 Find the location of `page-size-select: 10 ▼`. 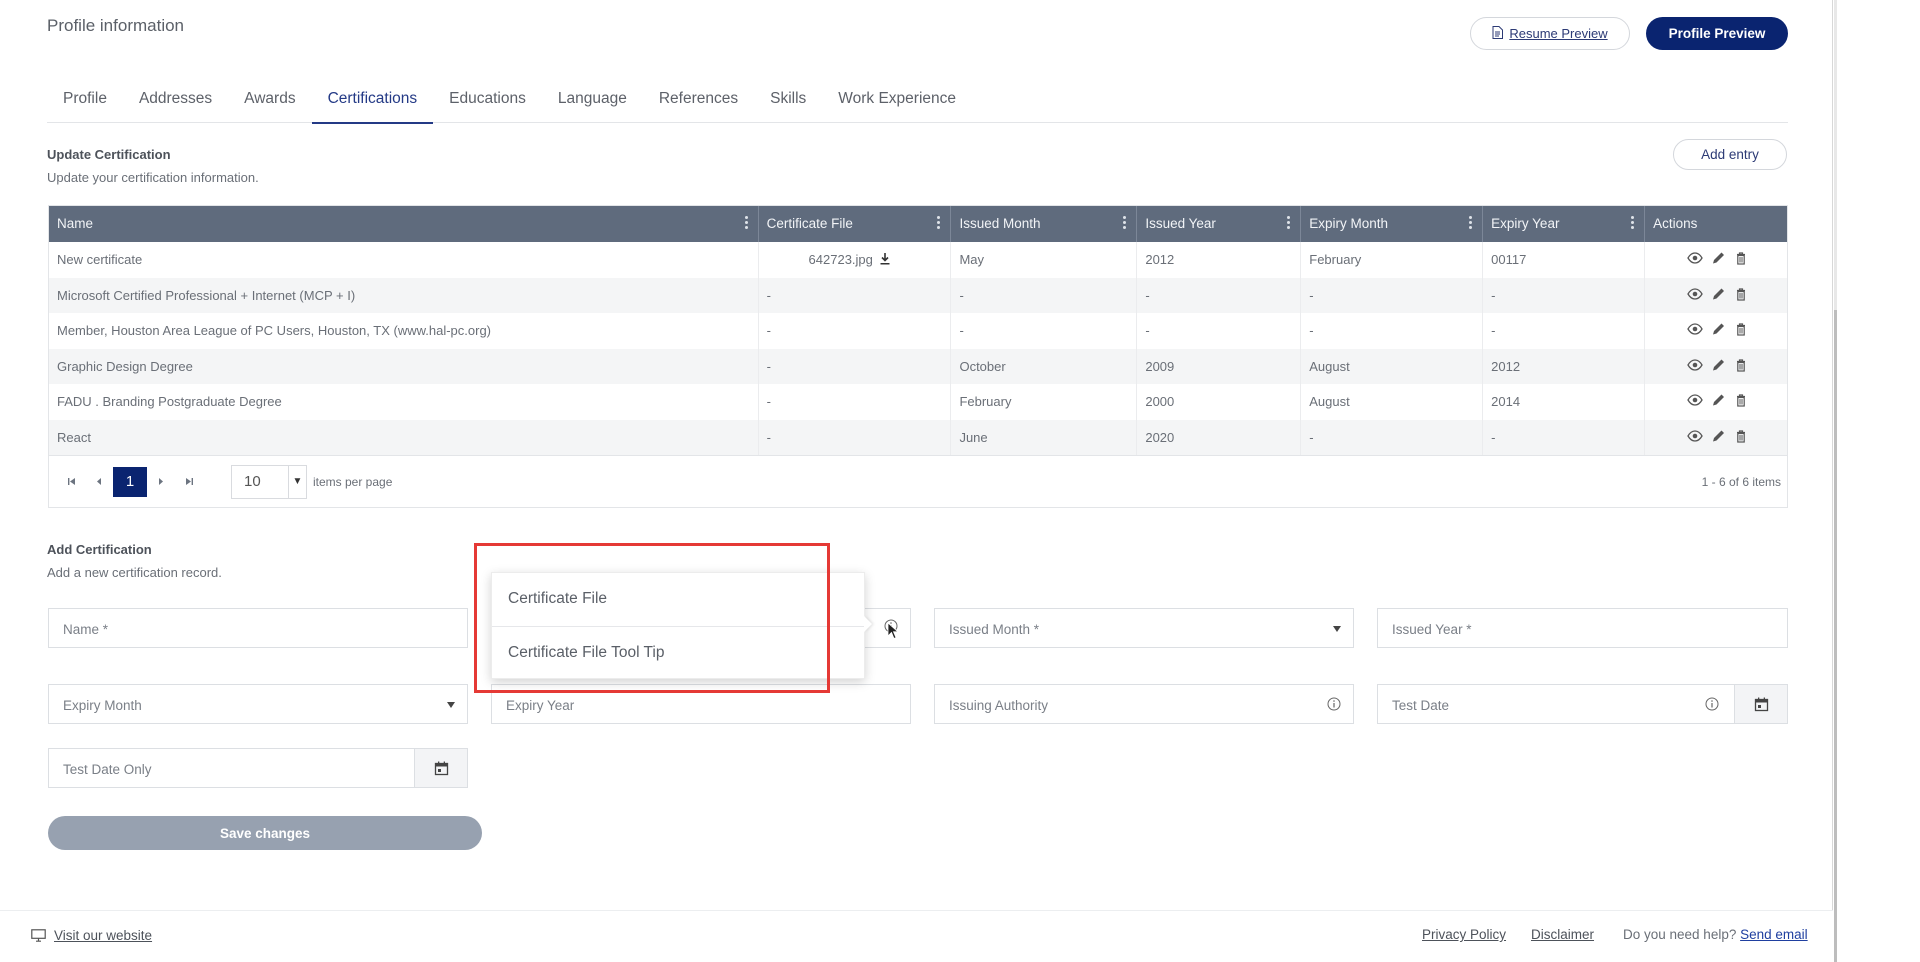

page-size-select: 10 ▼ is located at coordinates (269, 481).